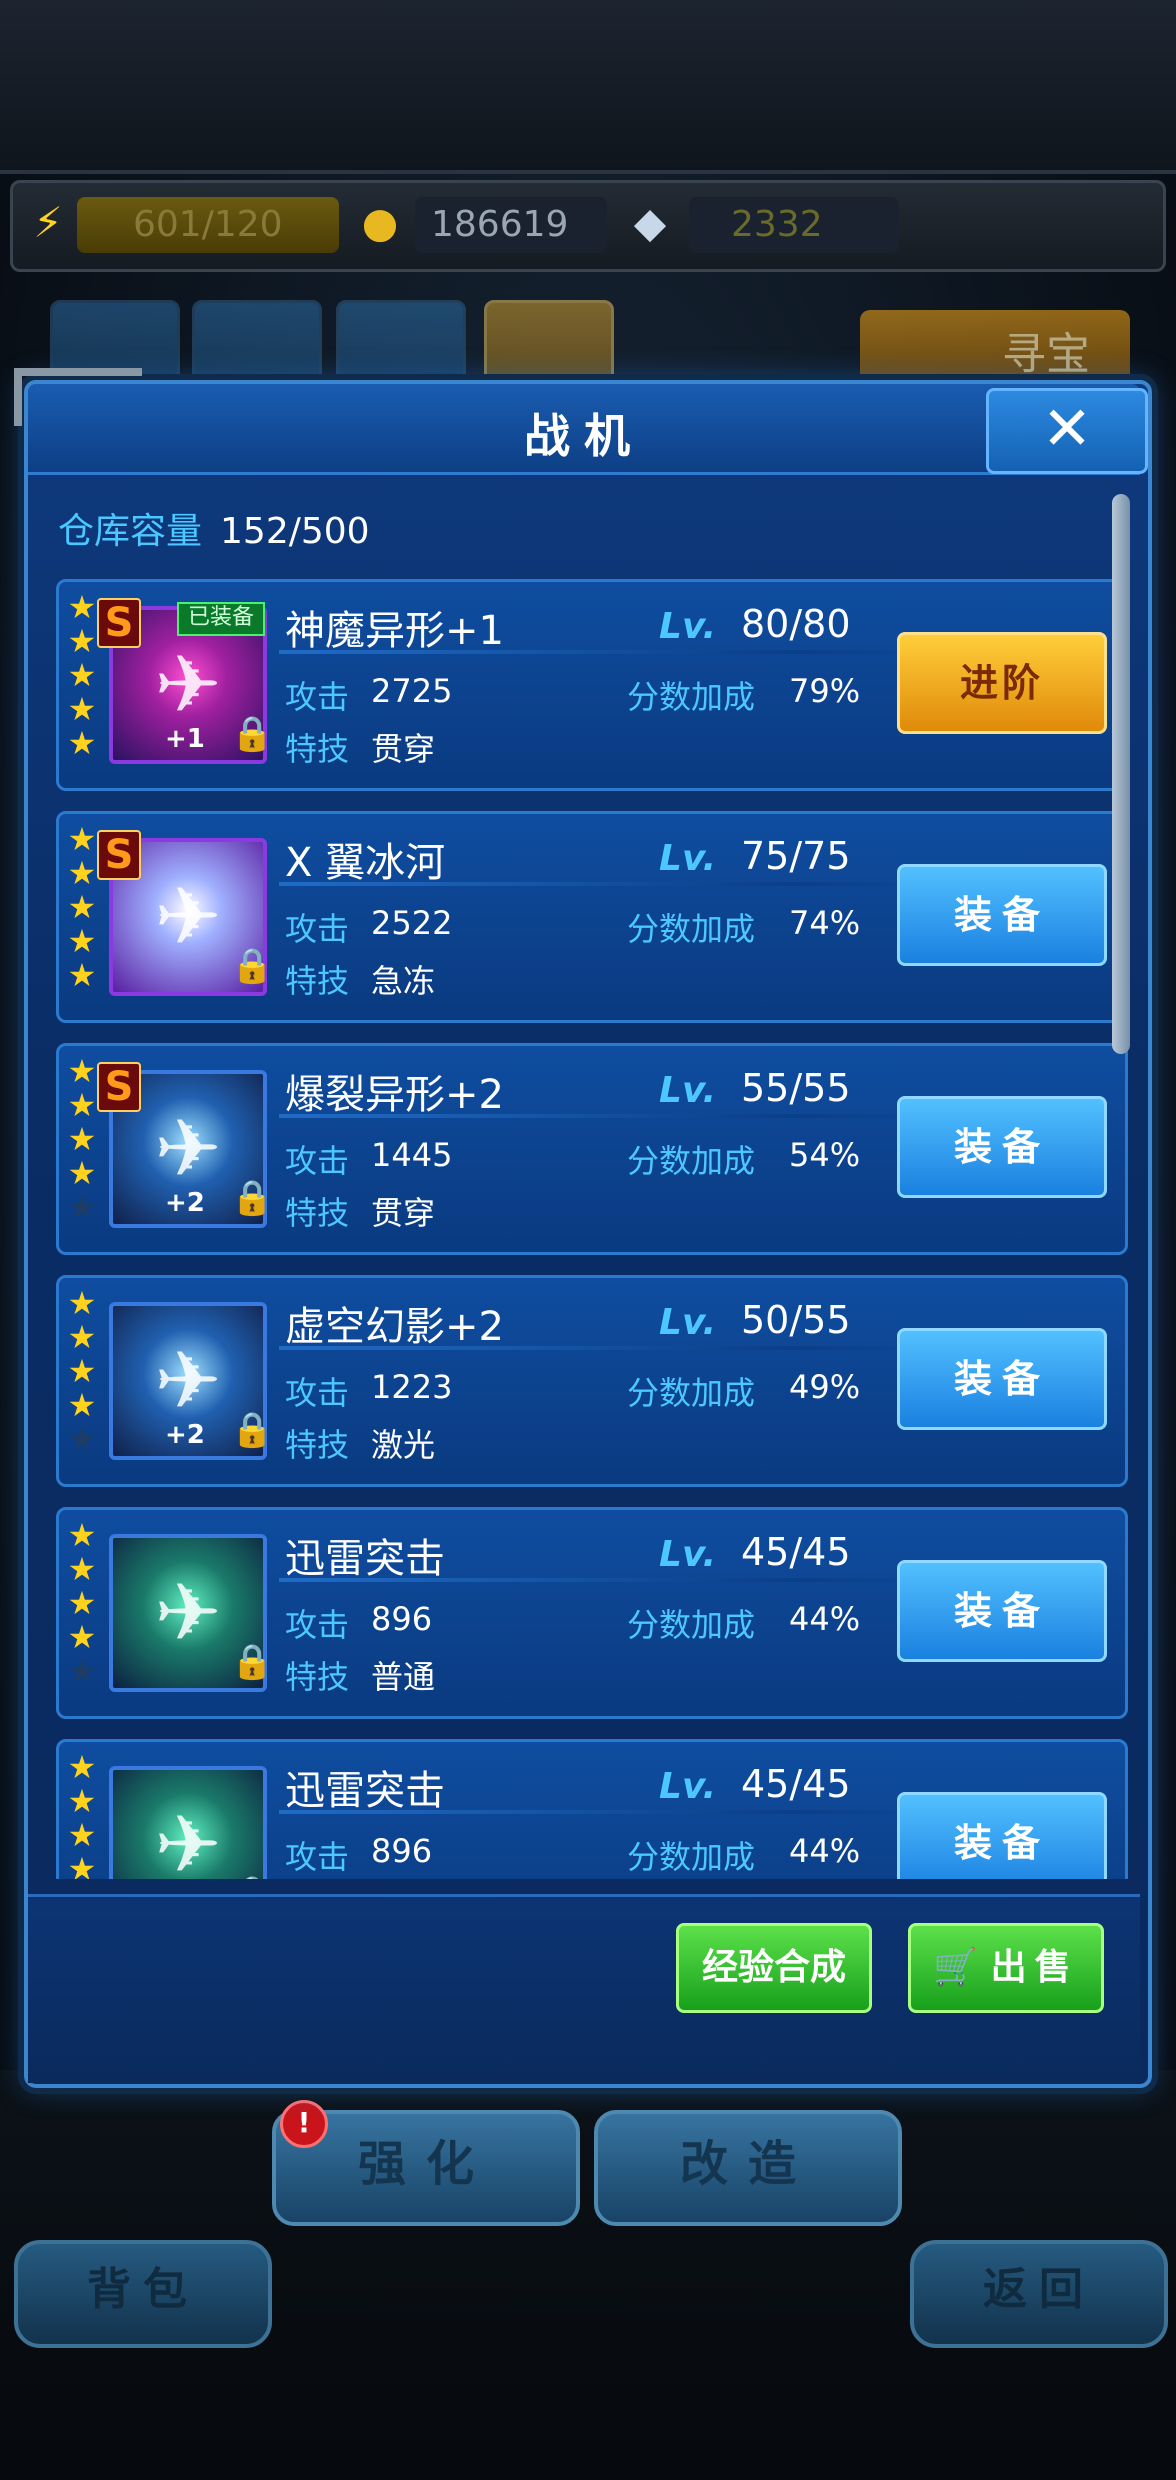 This screenshot has height=2480, width=1176. I want to click on sell-button-label: 出售, so click(1034, 1967).